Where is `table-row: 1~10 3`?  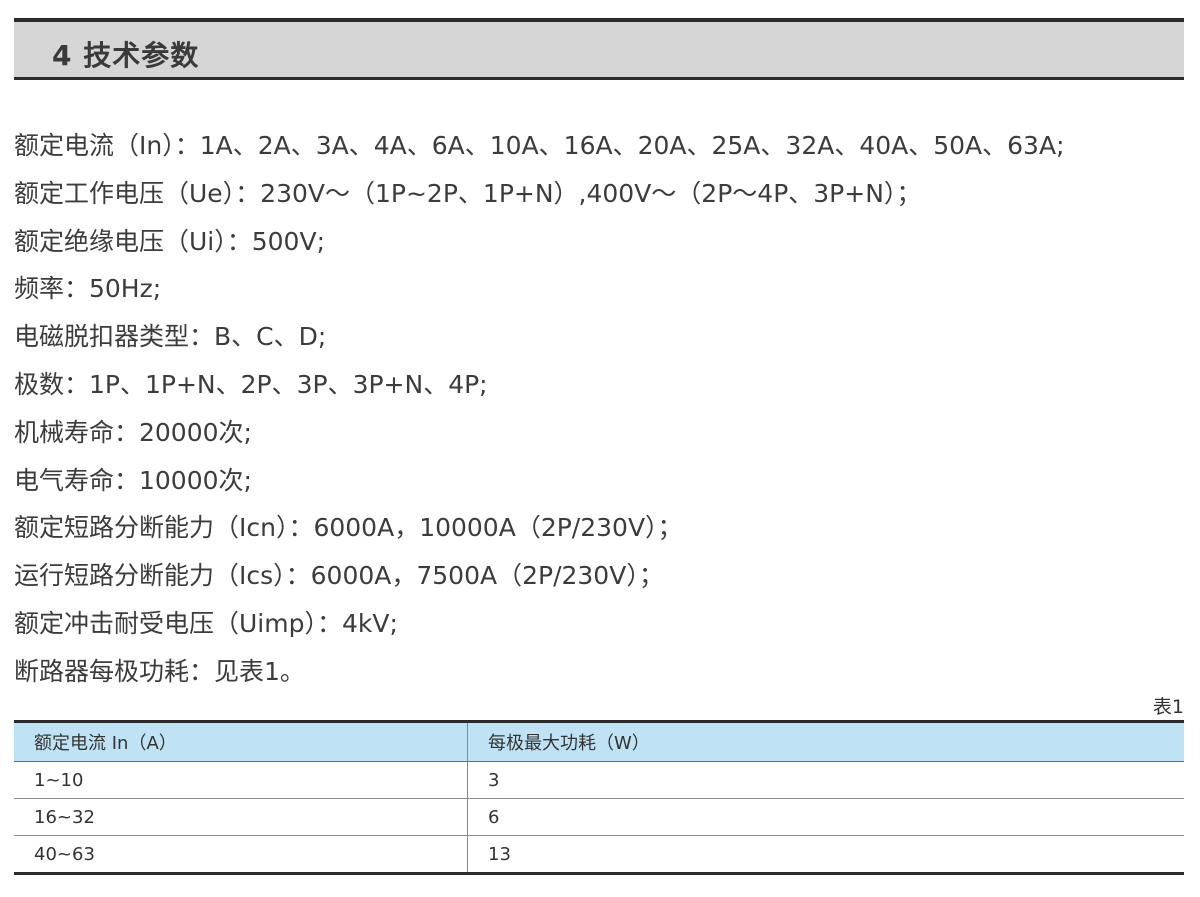 table-row: 1~10 3 is located at coordinates (599, 780).